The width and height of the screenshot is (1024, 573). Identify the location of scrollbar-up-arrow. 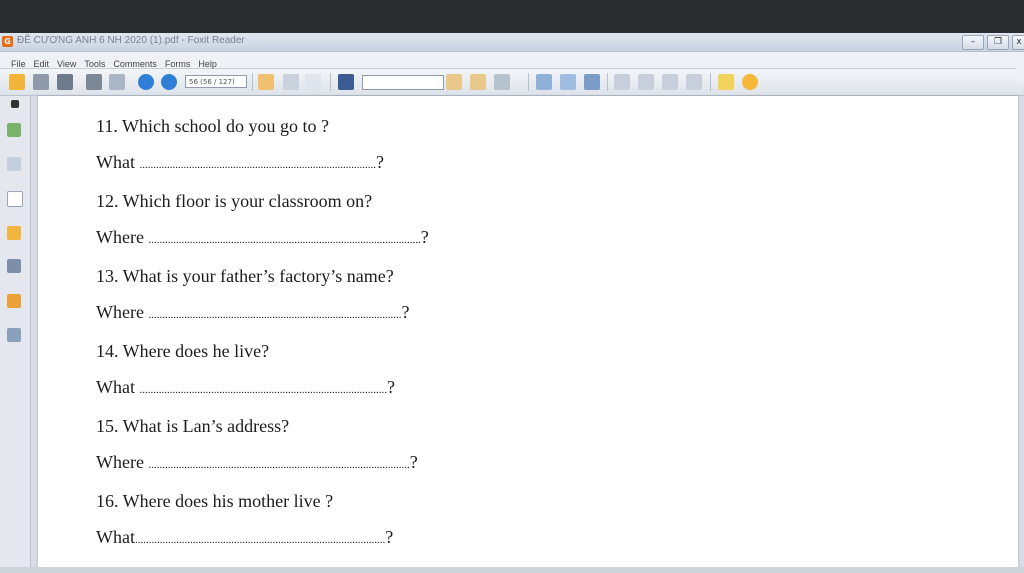
(1020, 67).